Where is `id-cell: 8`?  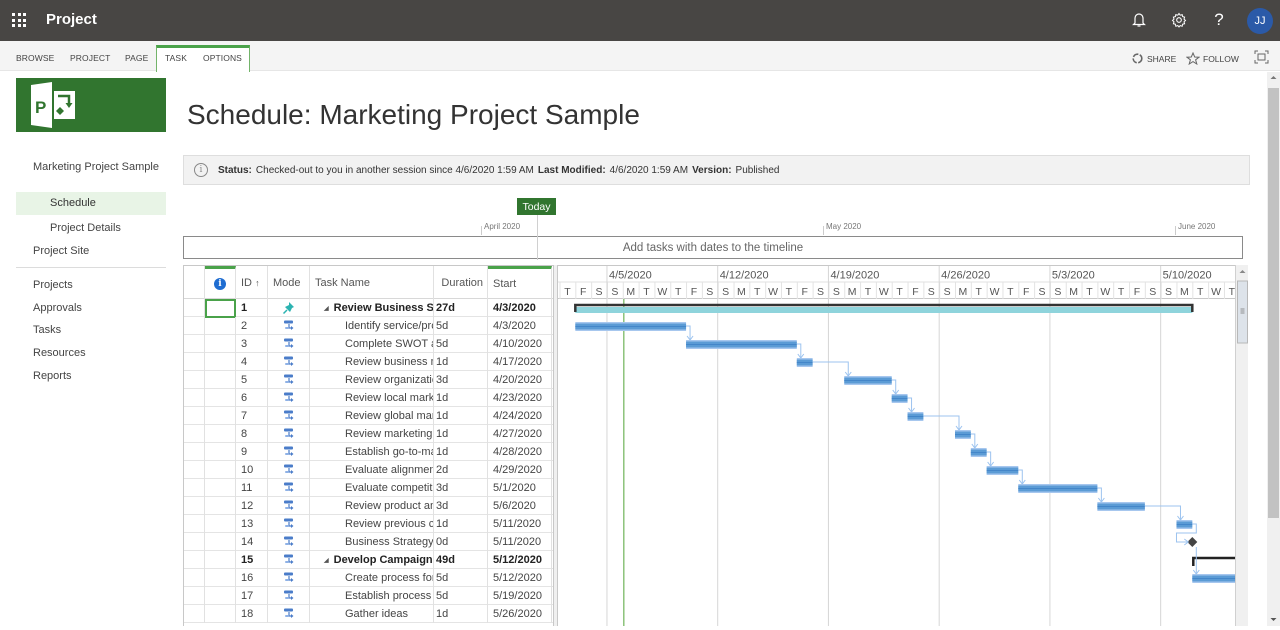
id-cell: 8 is located at coordinates (252, 434).